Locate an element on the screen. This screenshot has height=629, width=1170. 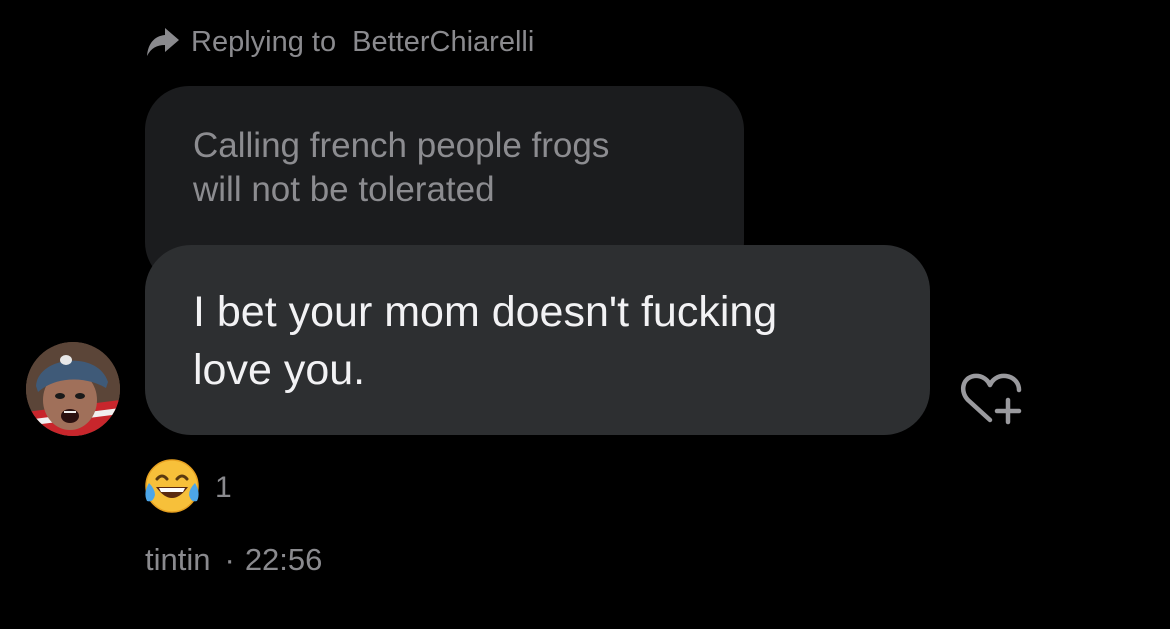
message-meta: tintin · 22:56 is located at coordinates (233, 560).